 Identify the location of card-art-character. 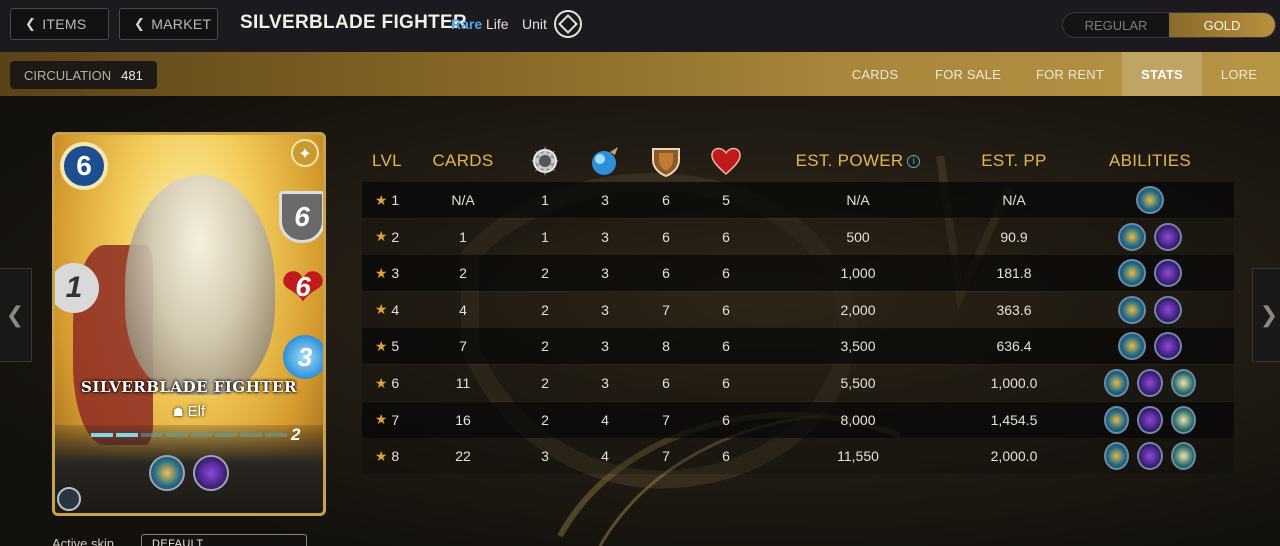
(200, 285).